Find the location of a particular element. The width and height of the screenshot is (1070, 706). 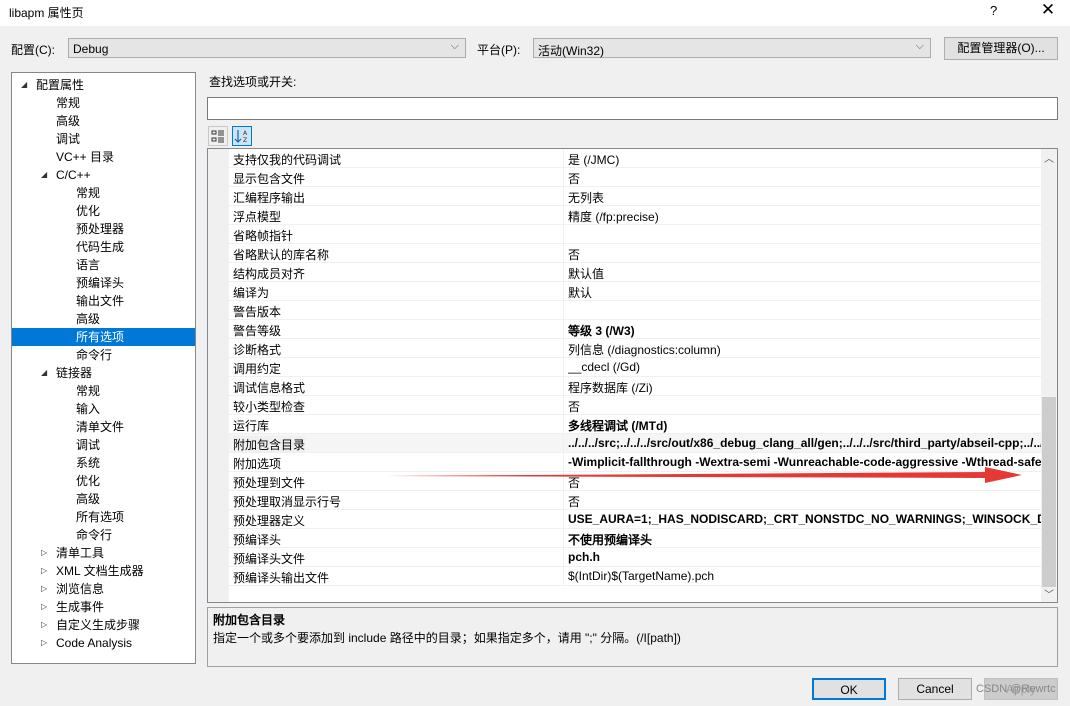

property-row: 预处理到文件 否 is located at coordinates (635, 481).